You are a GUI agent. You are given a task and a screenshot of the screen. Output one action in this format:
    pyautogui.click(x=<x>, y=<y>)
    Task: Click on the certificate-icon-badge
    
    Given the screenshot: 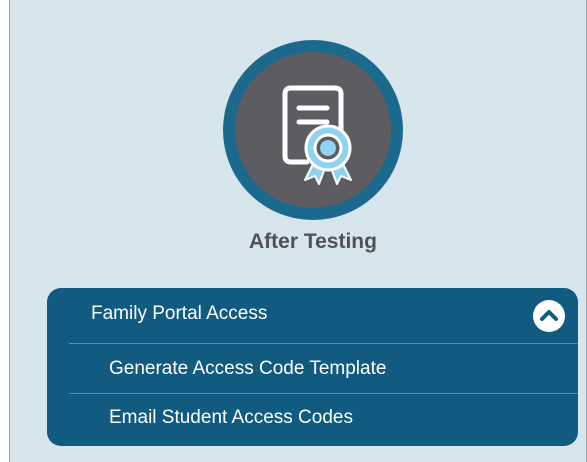 What is the action you would take?
    pyautogui.click(x=313, y=130)
    